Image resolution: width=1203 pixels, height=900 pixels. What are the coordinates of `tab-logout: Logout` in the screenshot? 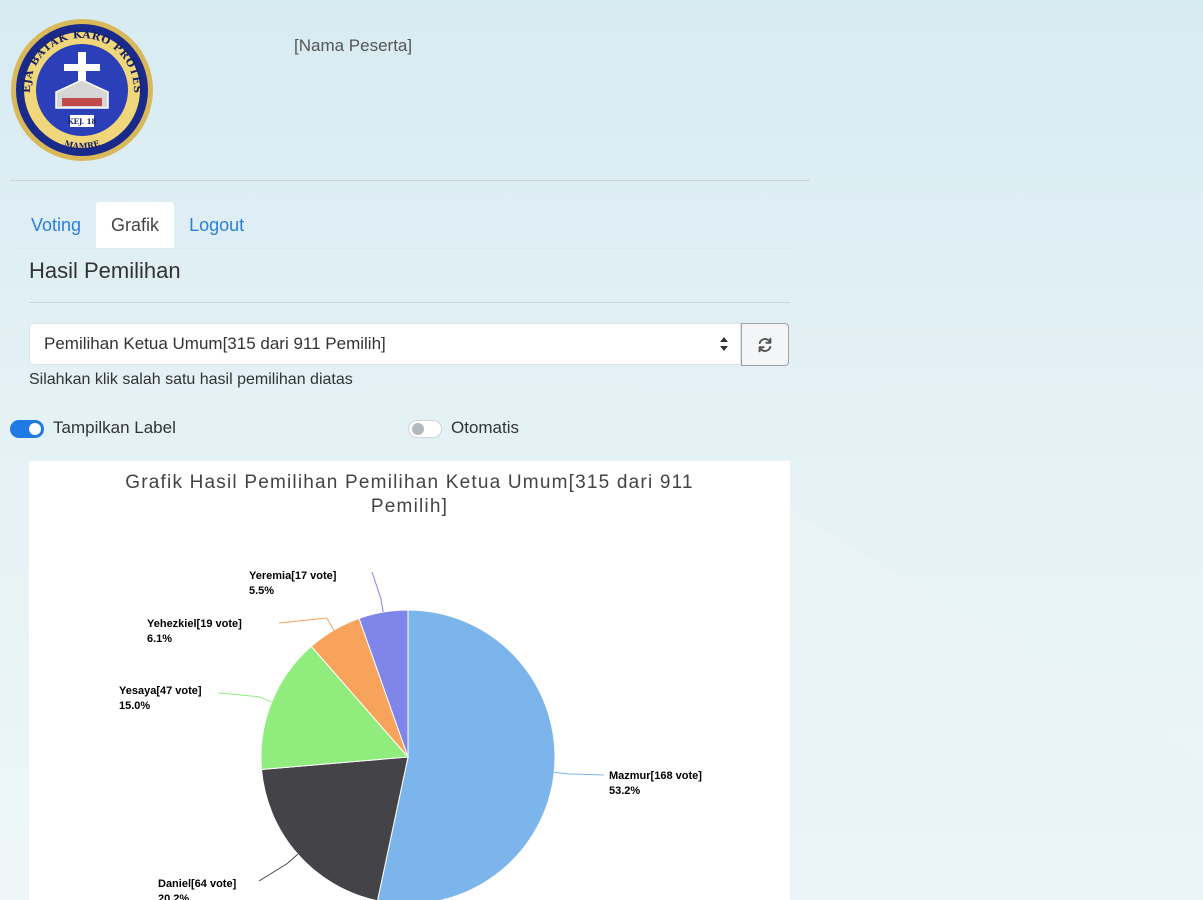 It's located at (216, 225).